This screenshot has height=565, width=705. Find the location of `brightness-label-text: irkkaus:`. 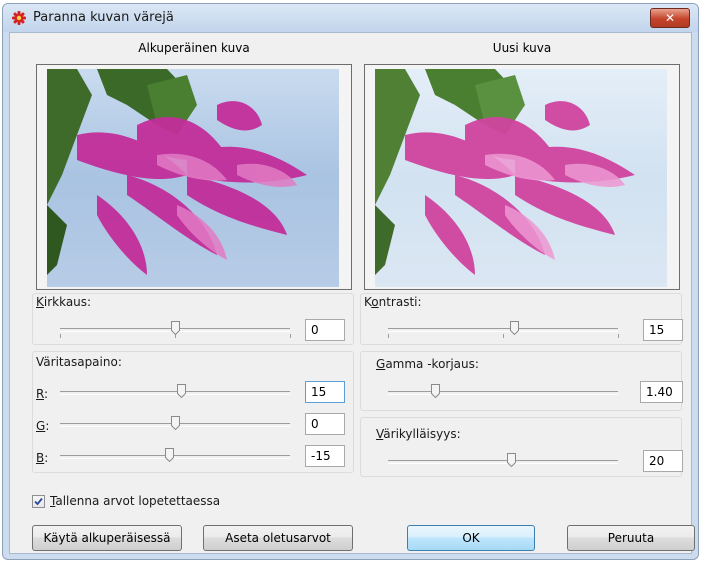

brightness-label-text: irkkaus: is located at coordinates (67, 302).